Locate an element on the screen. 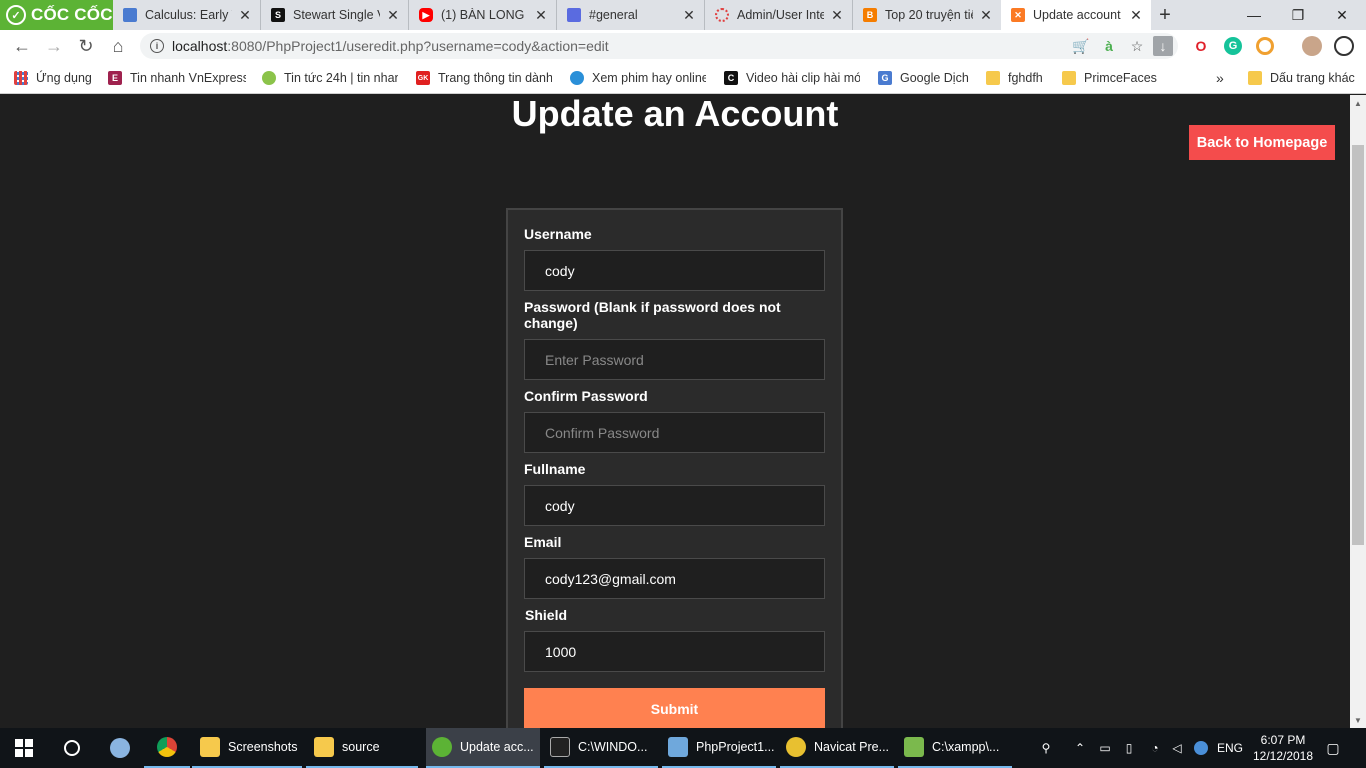 Image resolution: width=1366 pixels, height=768 pixels. coccoc-menu-button: ✓ CỐC CỐC is located at coordinates (56, 15).